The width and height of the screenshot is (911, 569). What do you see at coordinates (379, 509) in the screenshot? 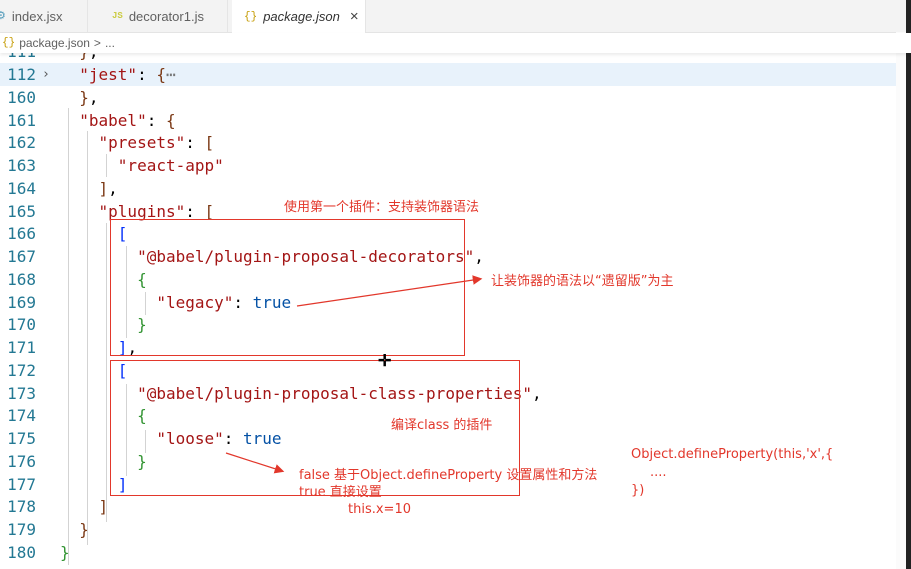
I see `annotation-text: this.x=10` at bounding box center [379, 509].